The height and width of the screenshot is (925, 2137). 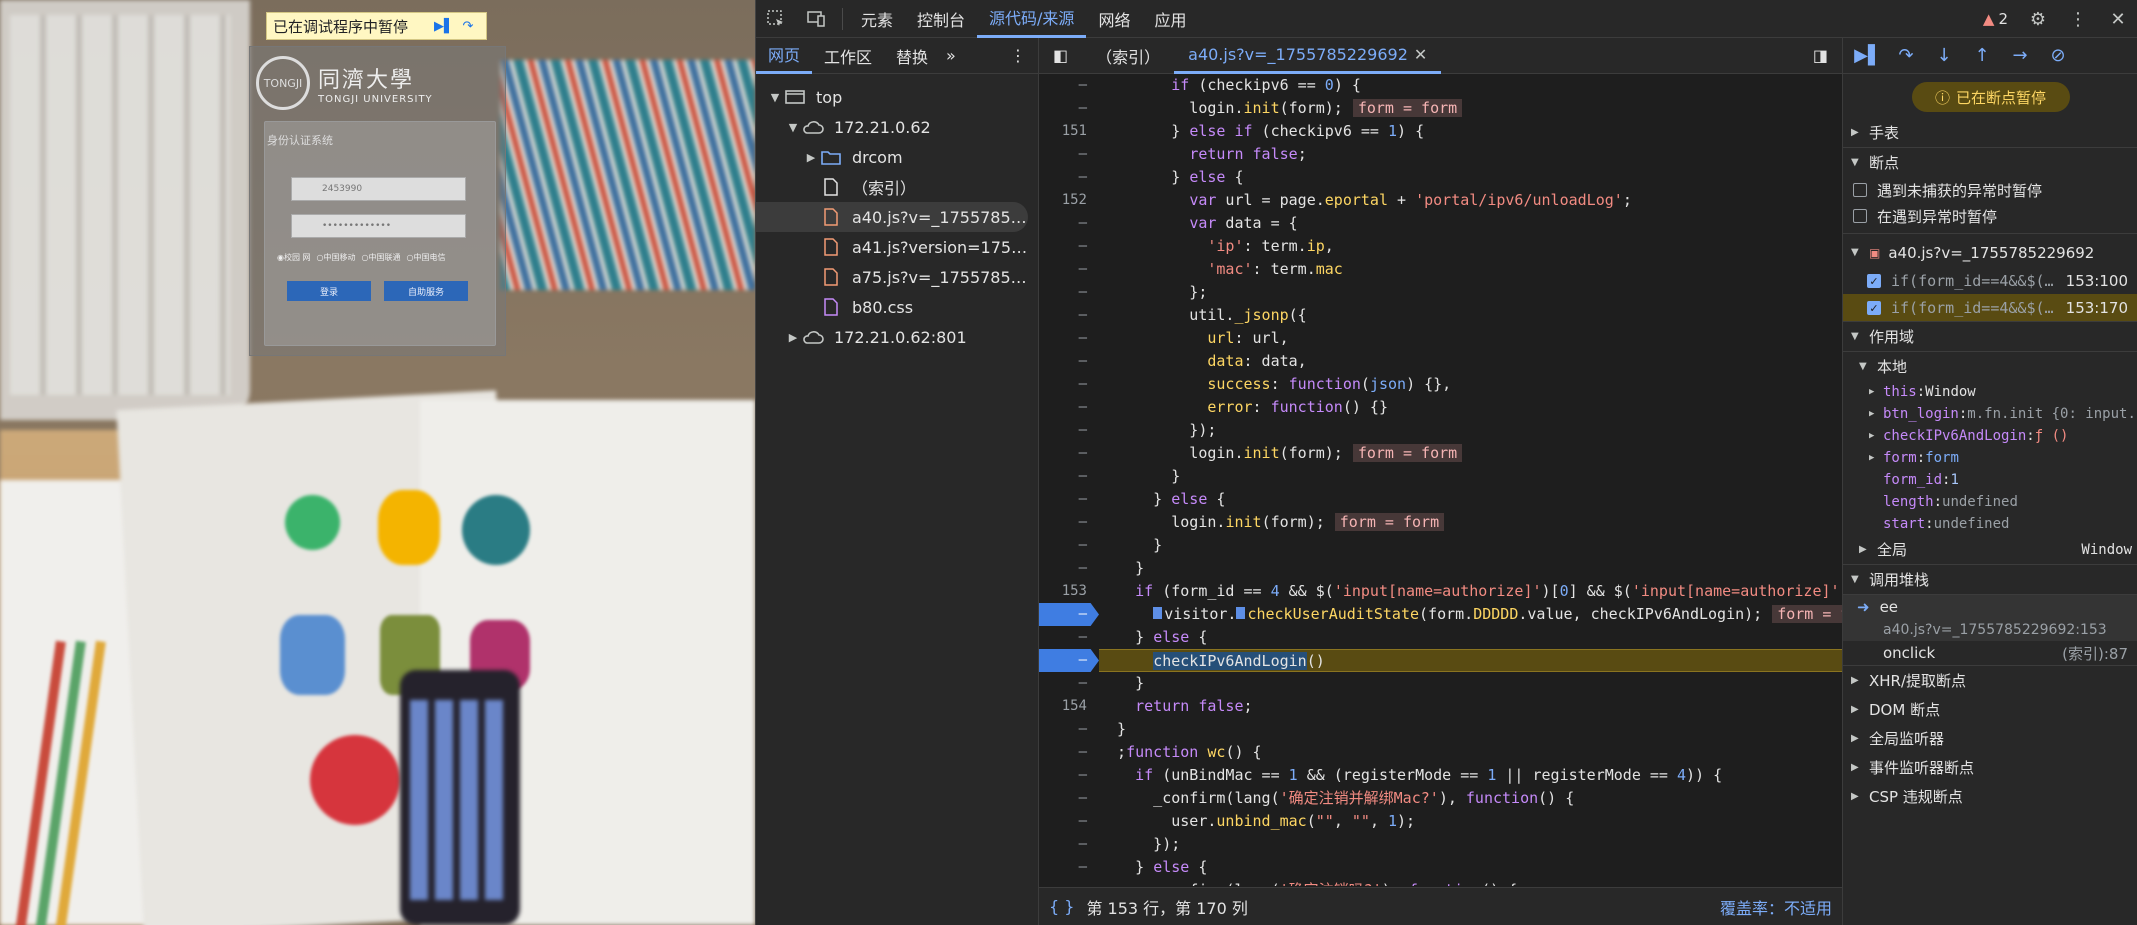 I want to click on step-into-icon: ↓, so click(x=1944, y=56).